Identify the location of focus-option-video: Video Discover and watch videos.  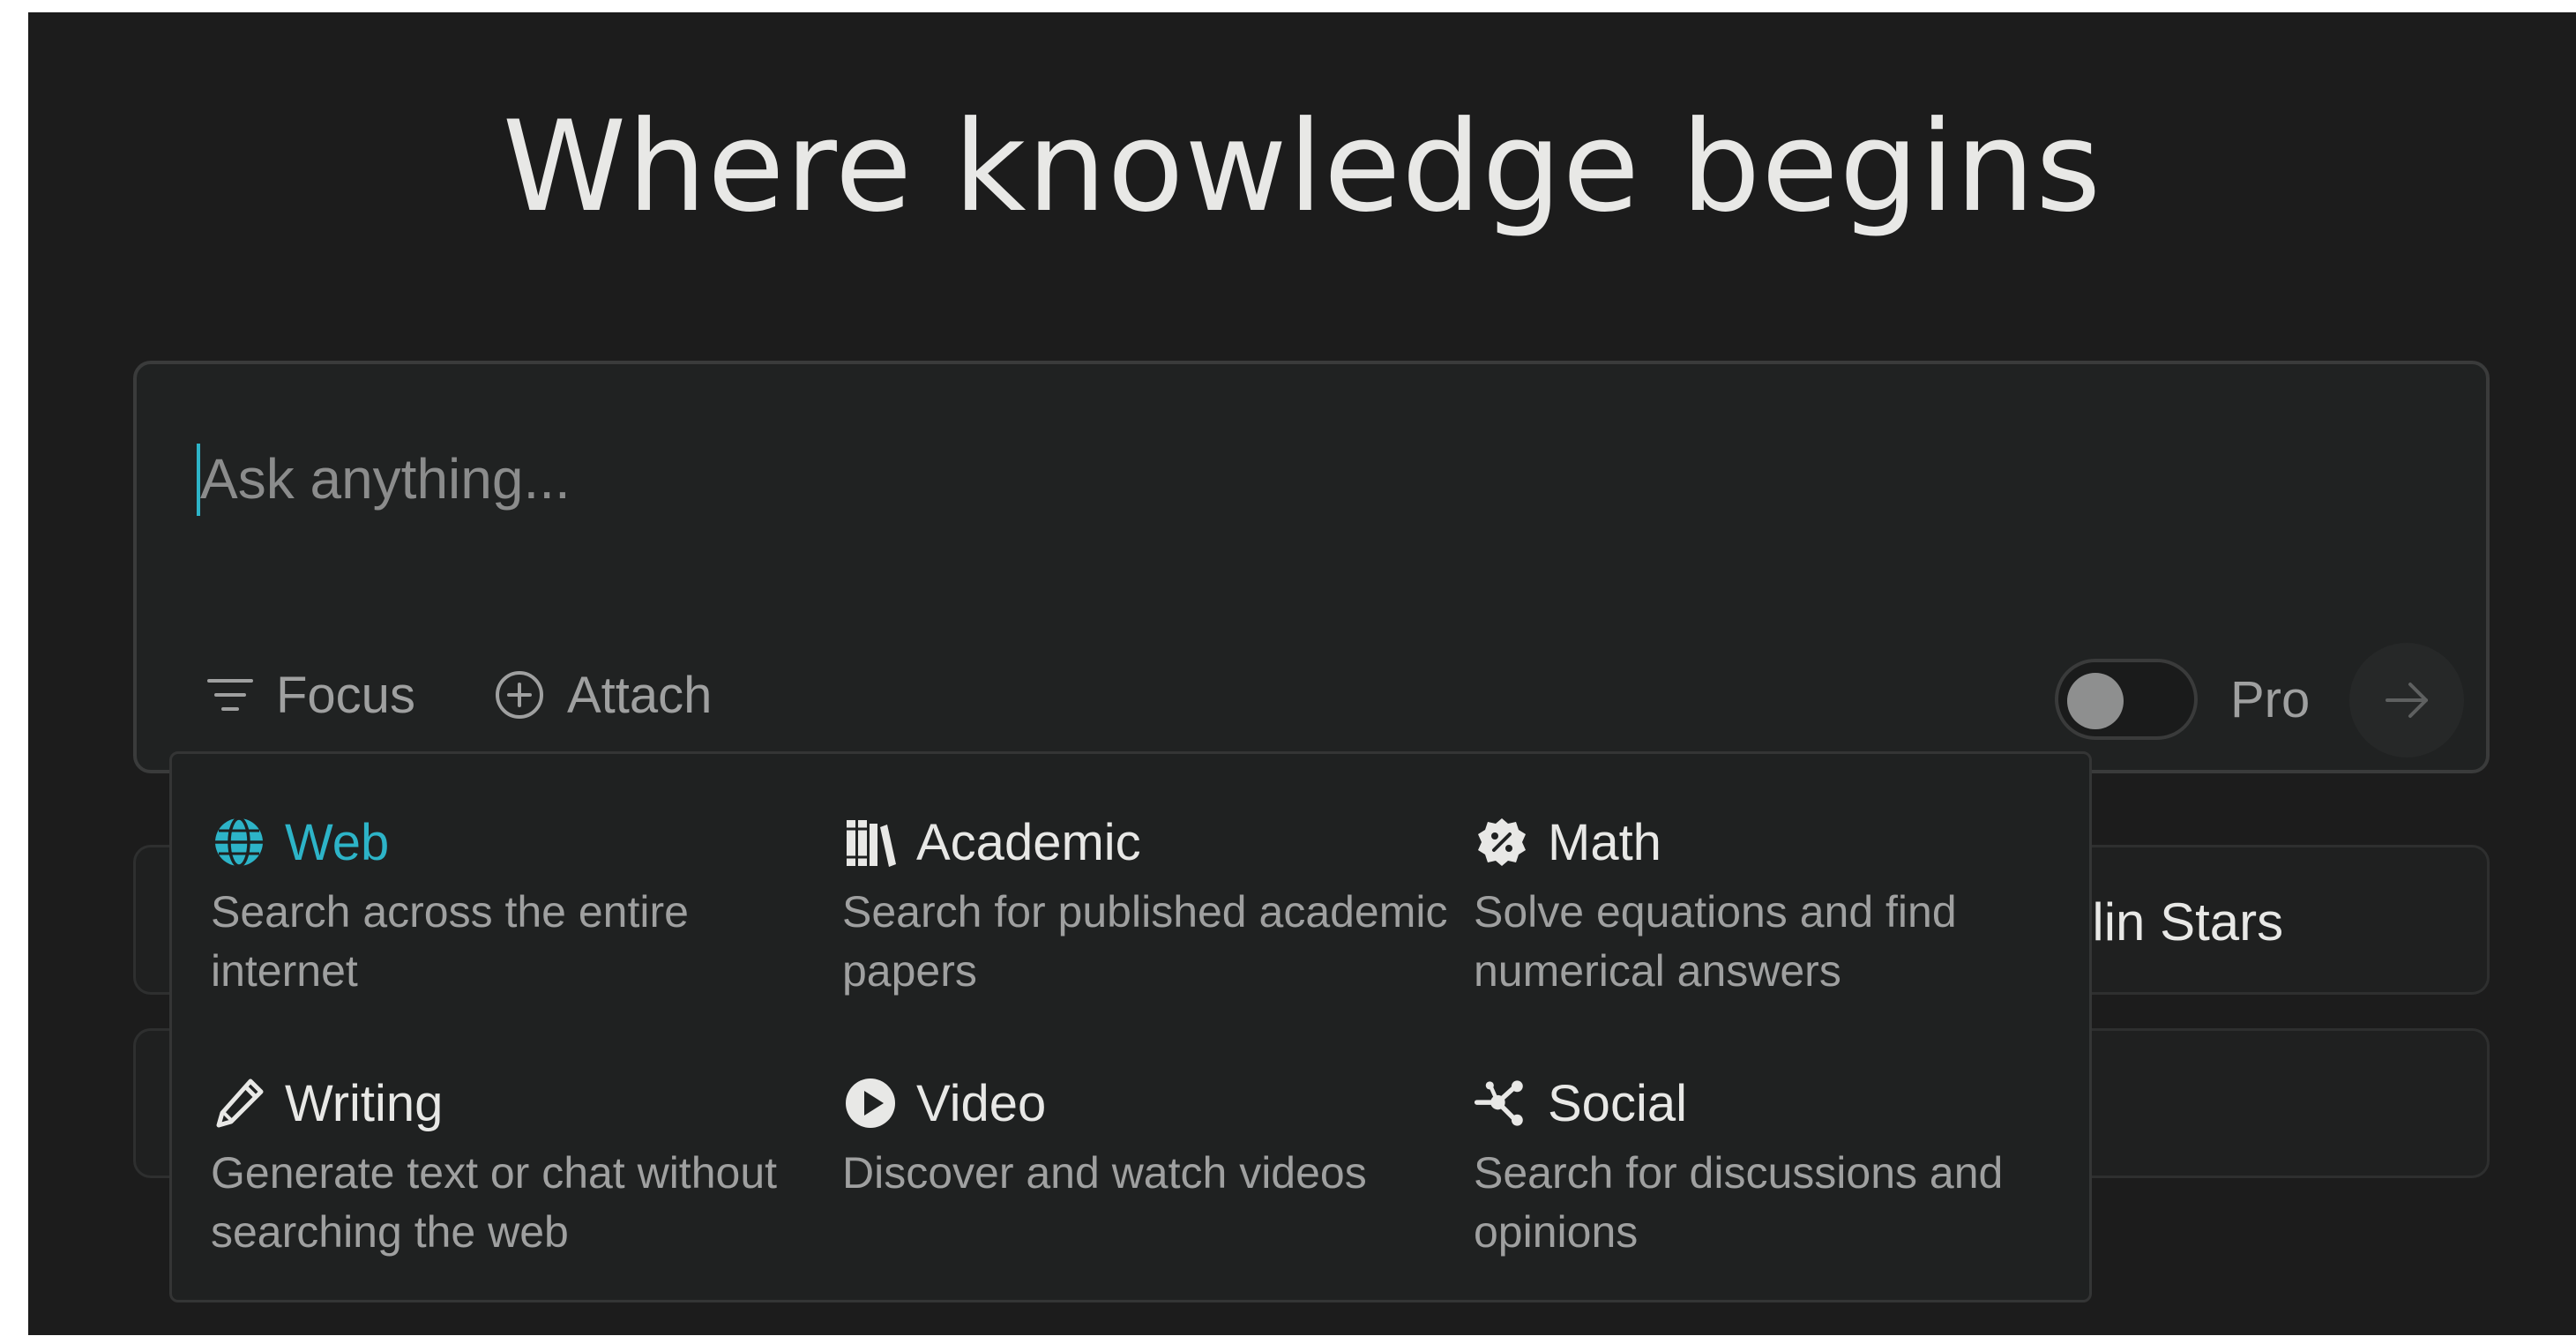
(1151, 1136).